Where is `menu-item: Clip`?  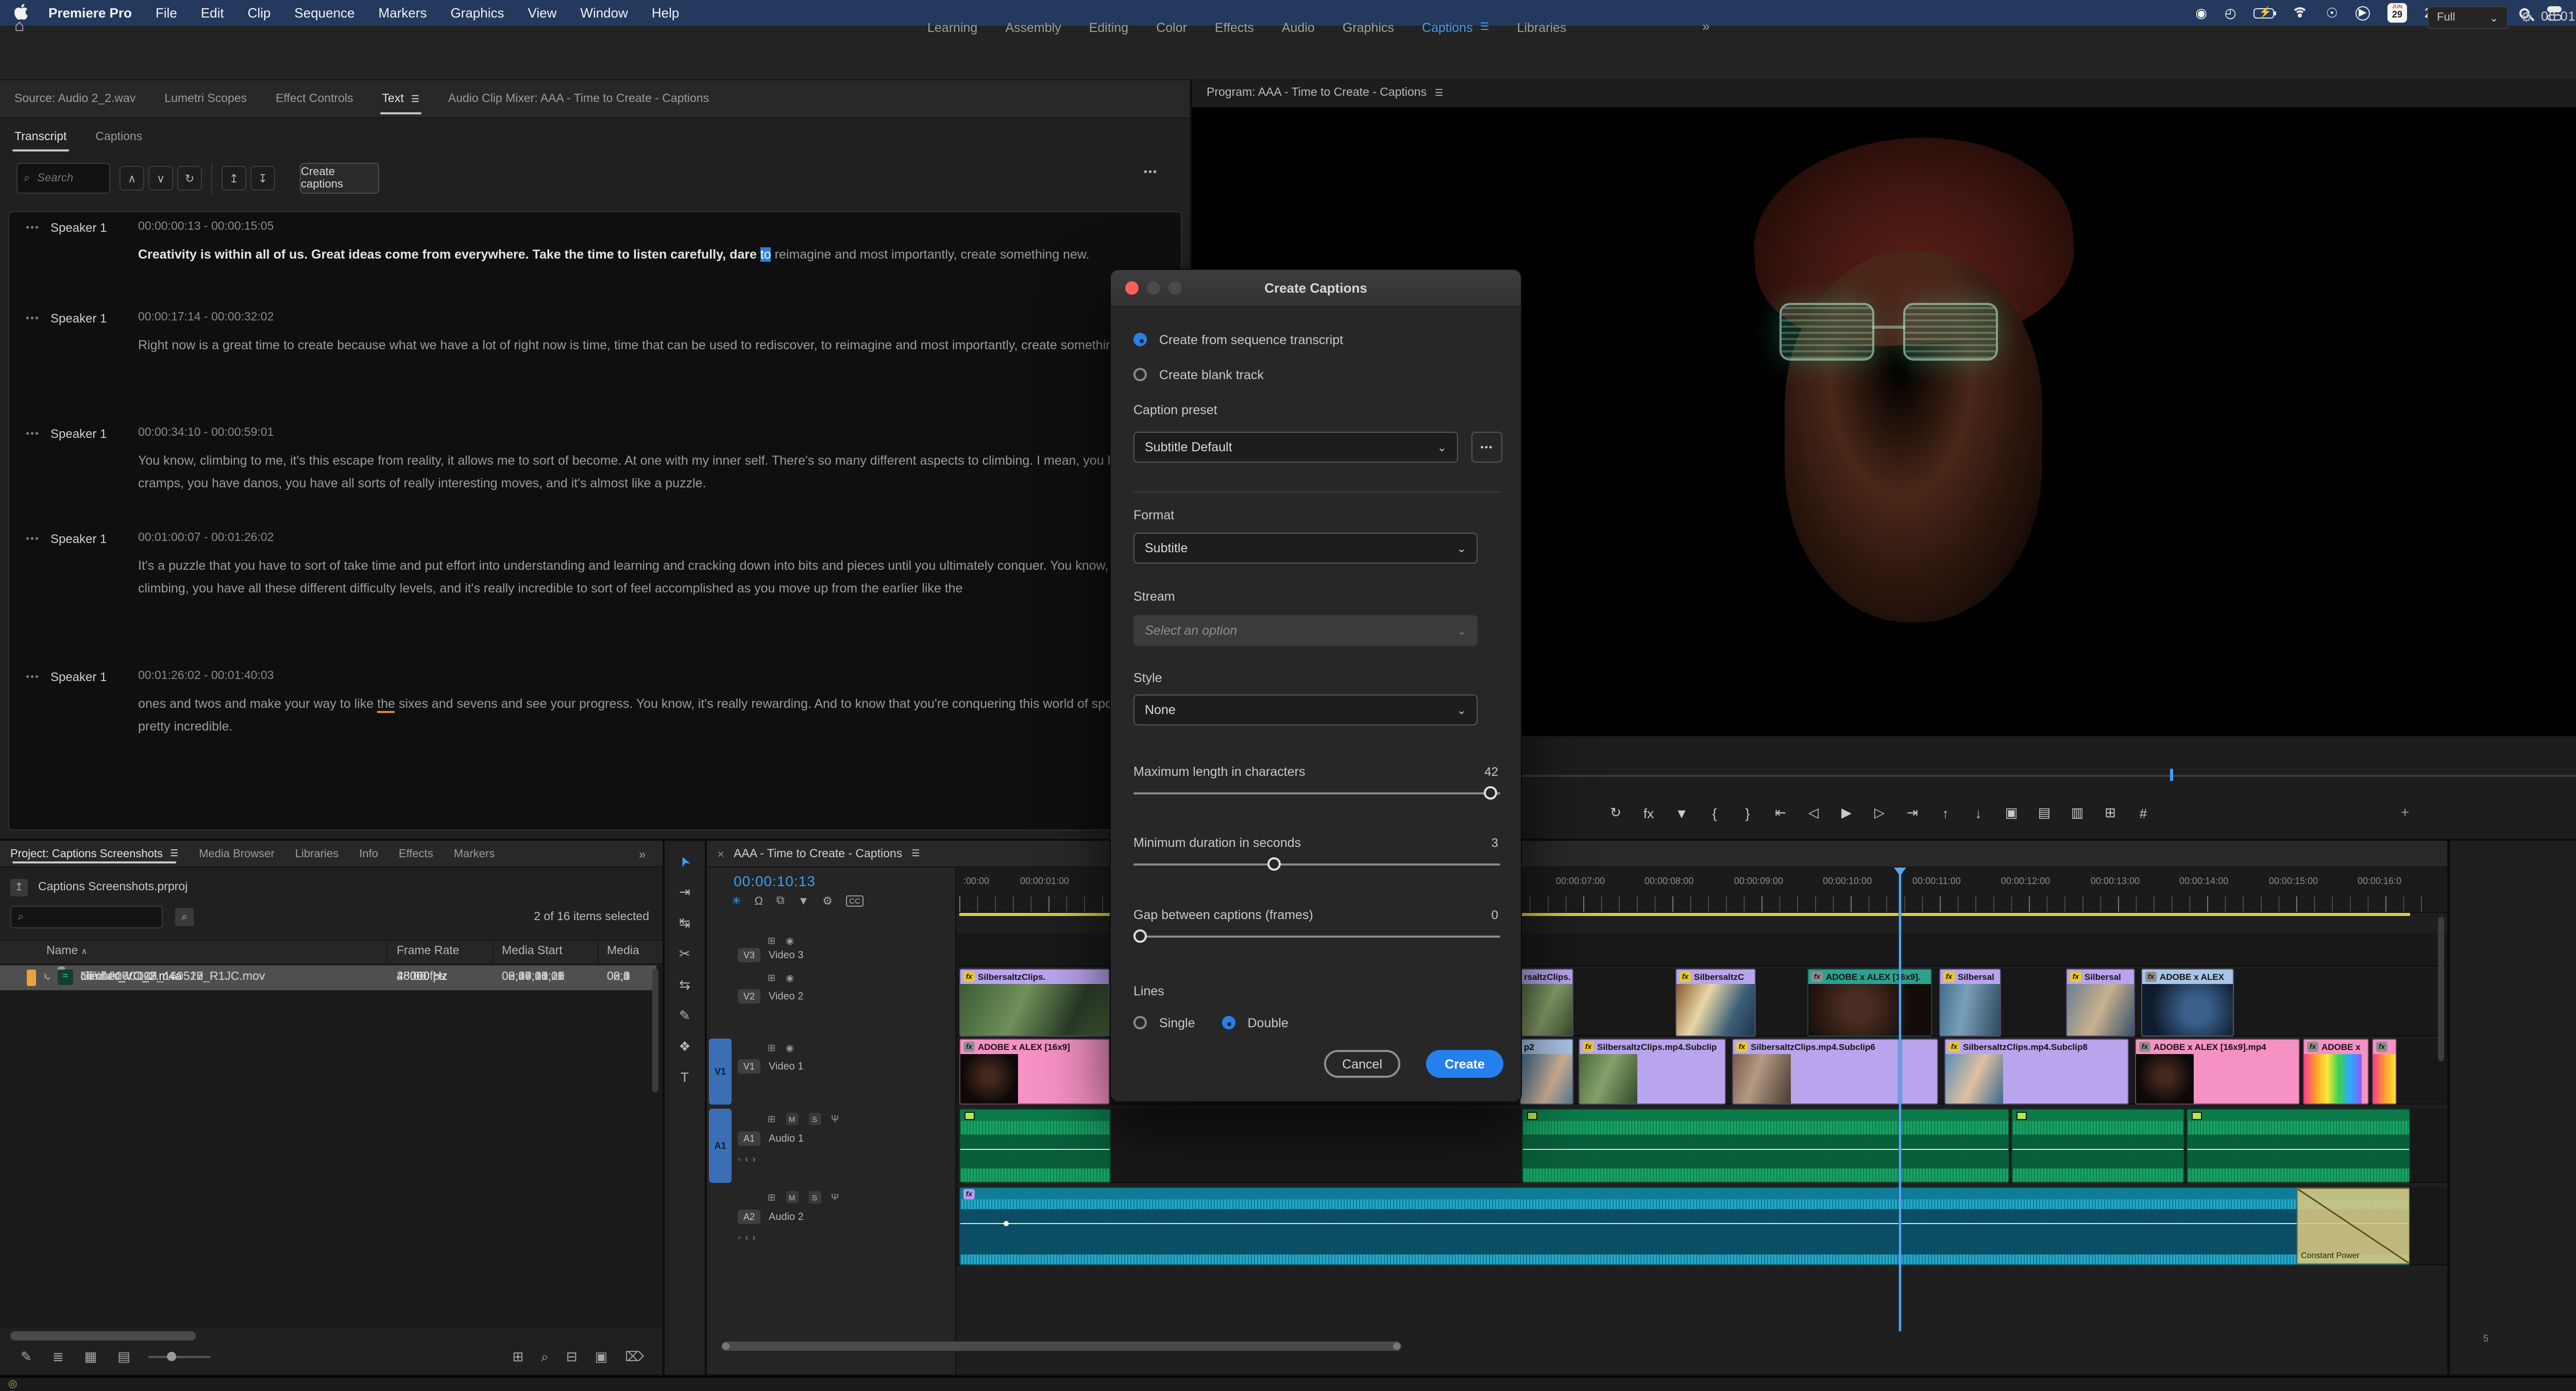
menu-item: Clip is located at coordinates (259, 13).